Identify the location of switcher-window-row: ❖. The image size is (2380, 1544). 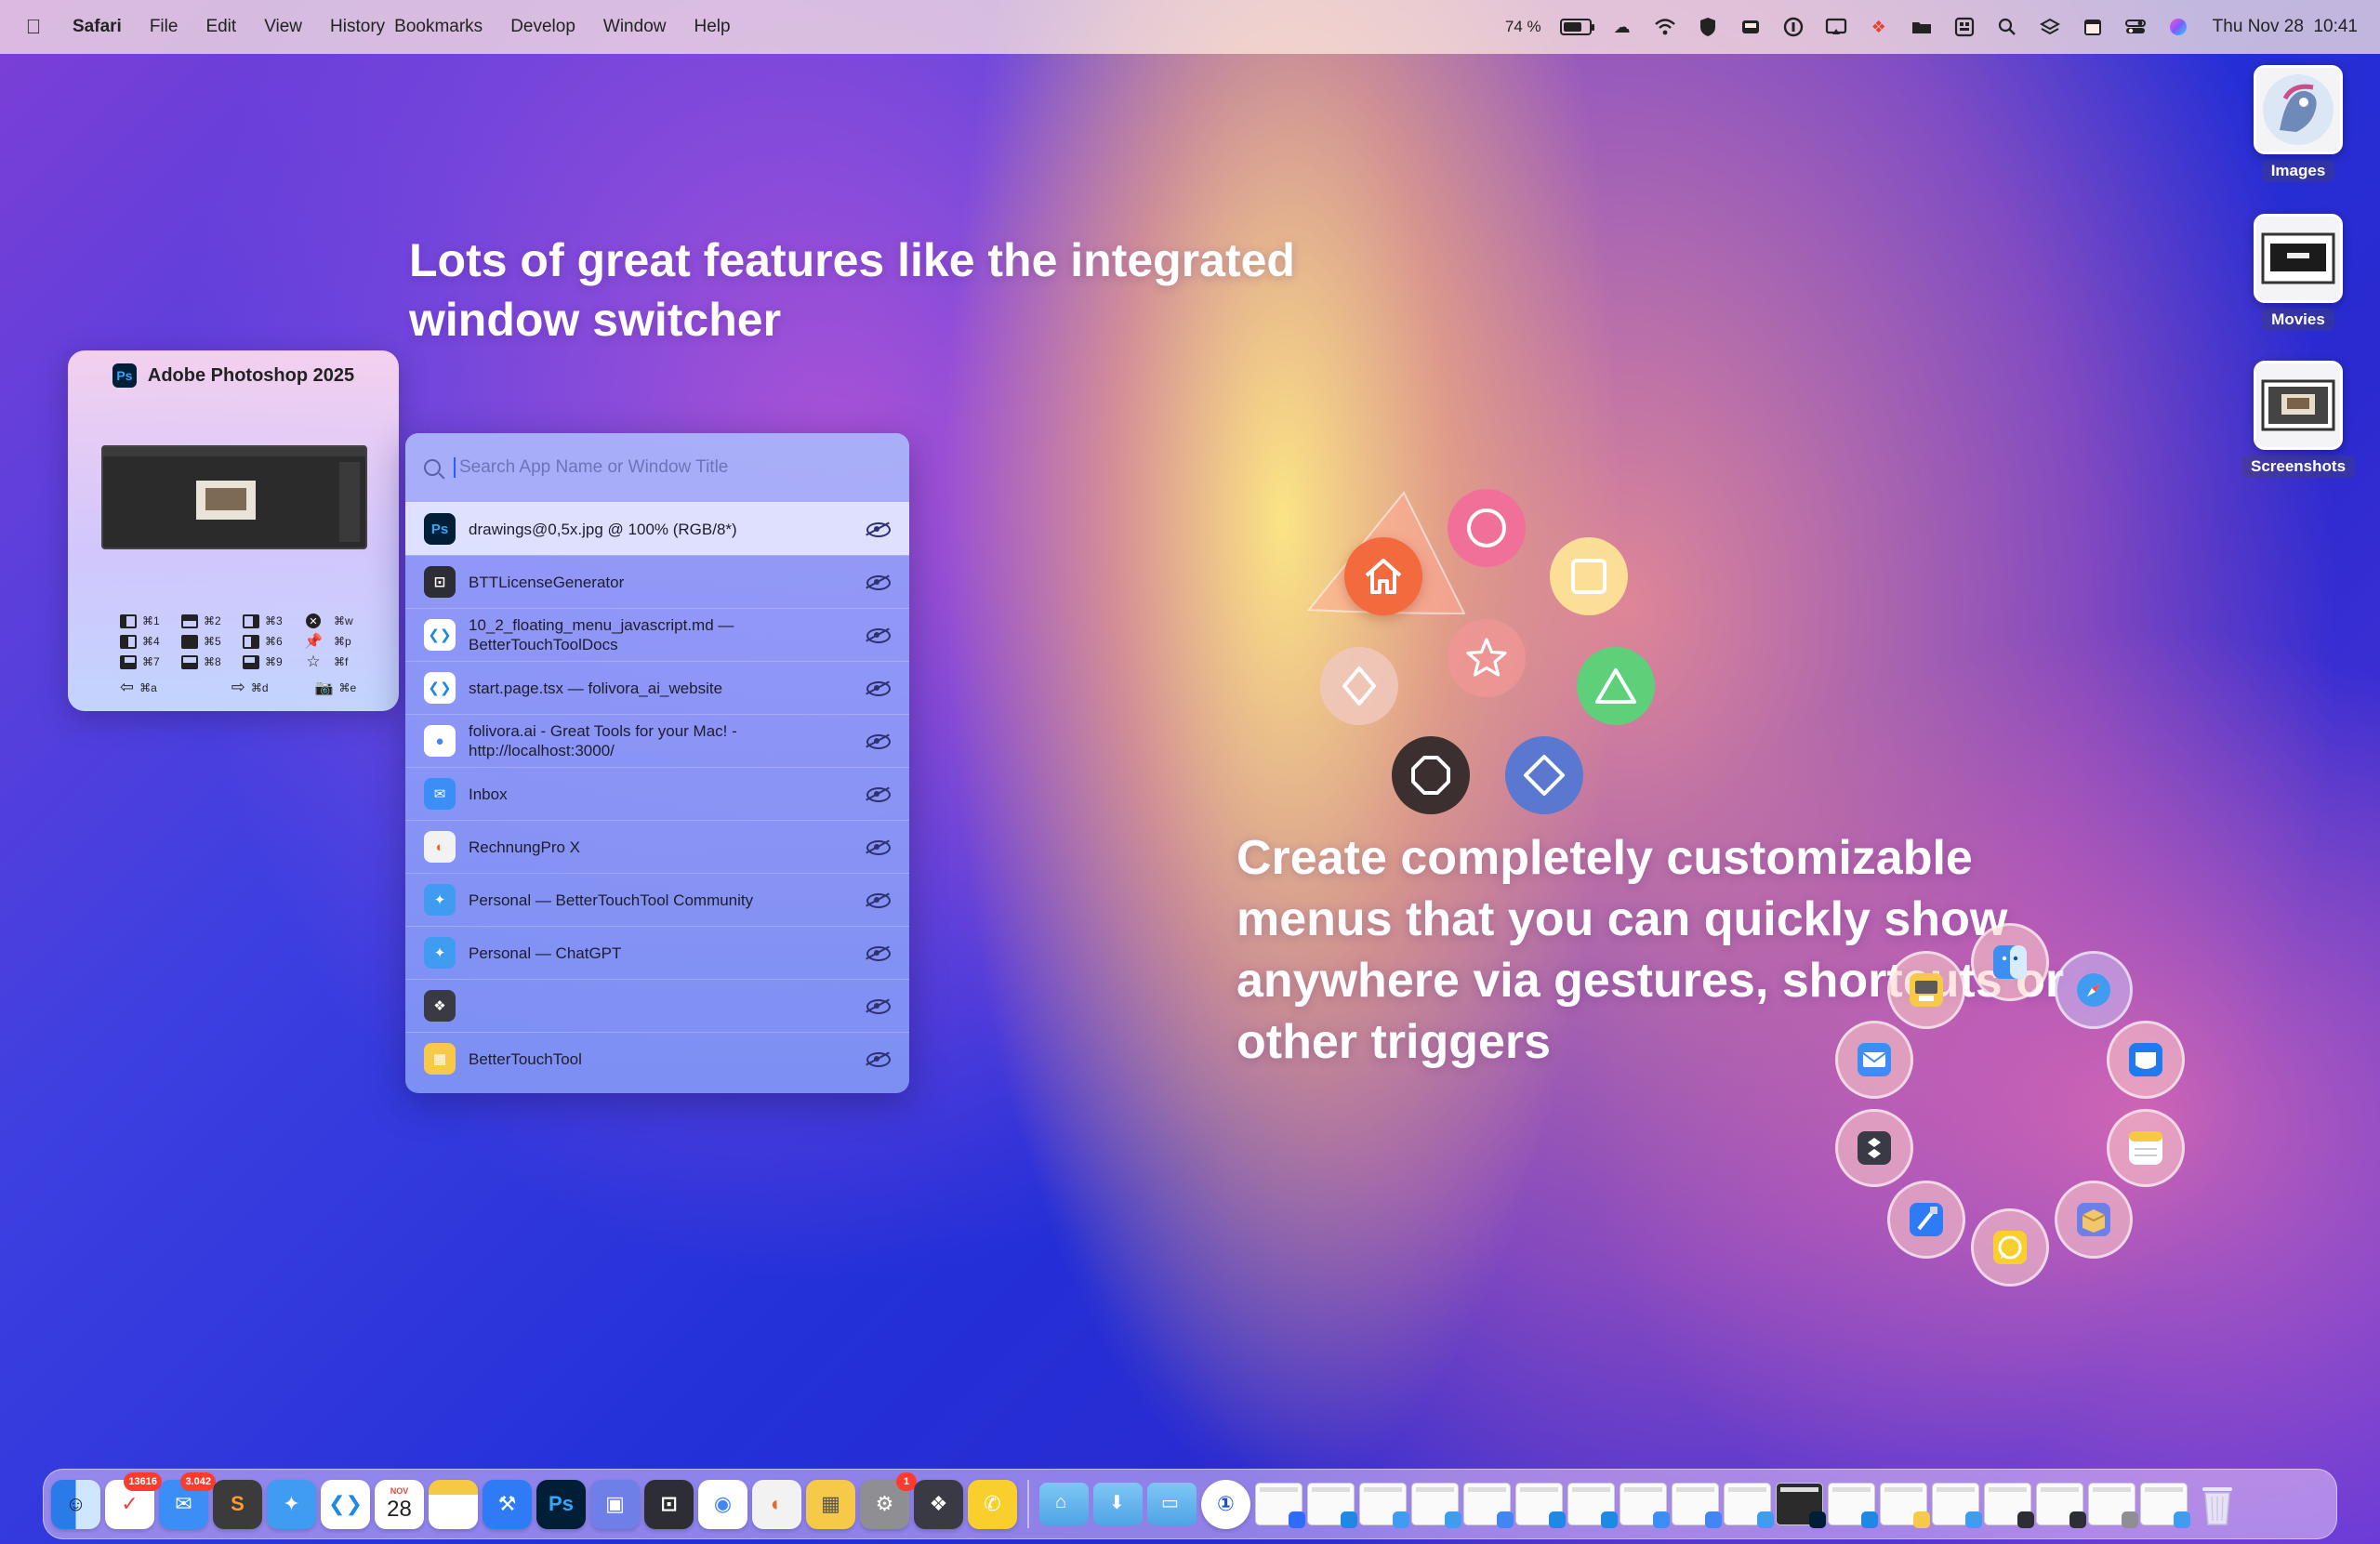
(657, 1005).